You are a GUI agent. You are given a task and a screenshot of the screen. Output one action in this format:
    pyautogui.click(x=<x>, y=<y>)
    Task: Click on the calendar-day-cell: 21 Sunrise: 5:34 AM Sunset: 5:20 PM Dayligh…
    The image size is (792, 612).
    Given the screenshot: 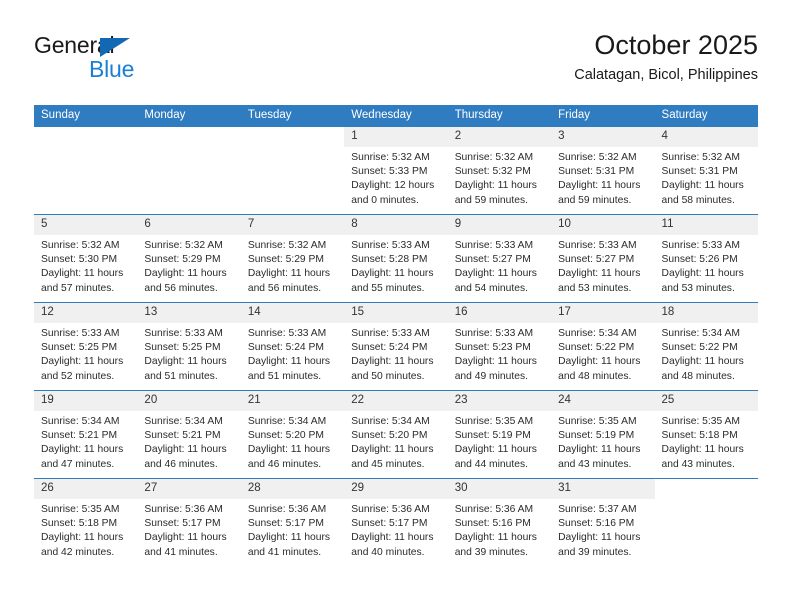 What is the action you would take?
    pyautogui.click(x=292, y=434)
    